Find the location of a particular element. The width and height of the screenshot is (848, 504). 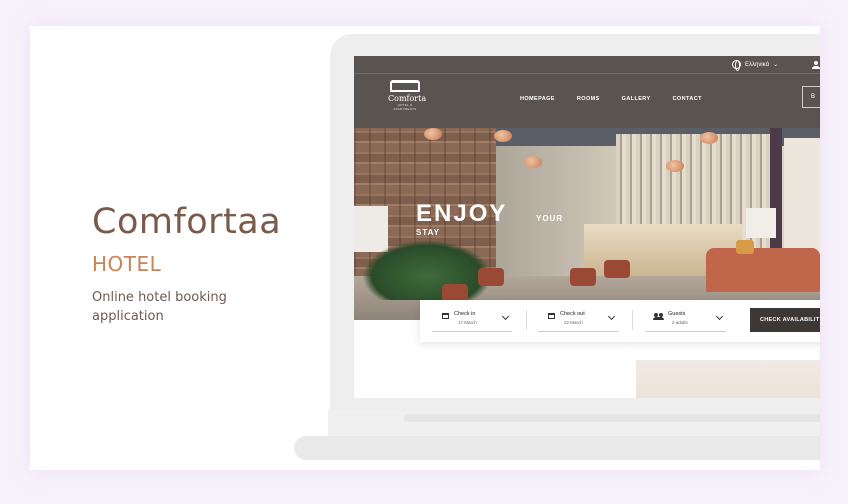

logo-tagline: HOTEL & APARTMENTS is located at coordinates (405, 107).